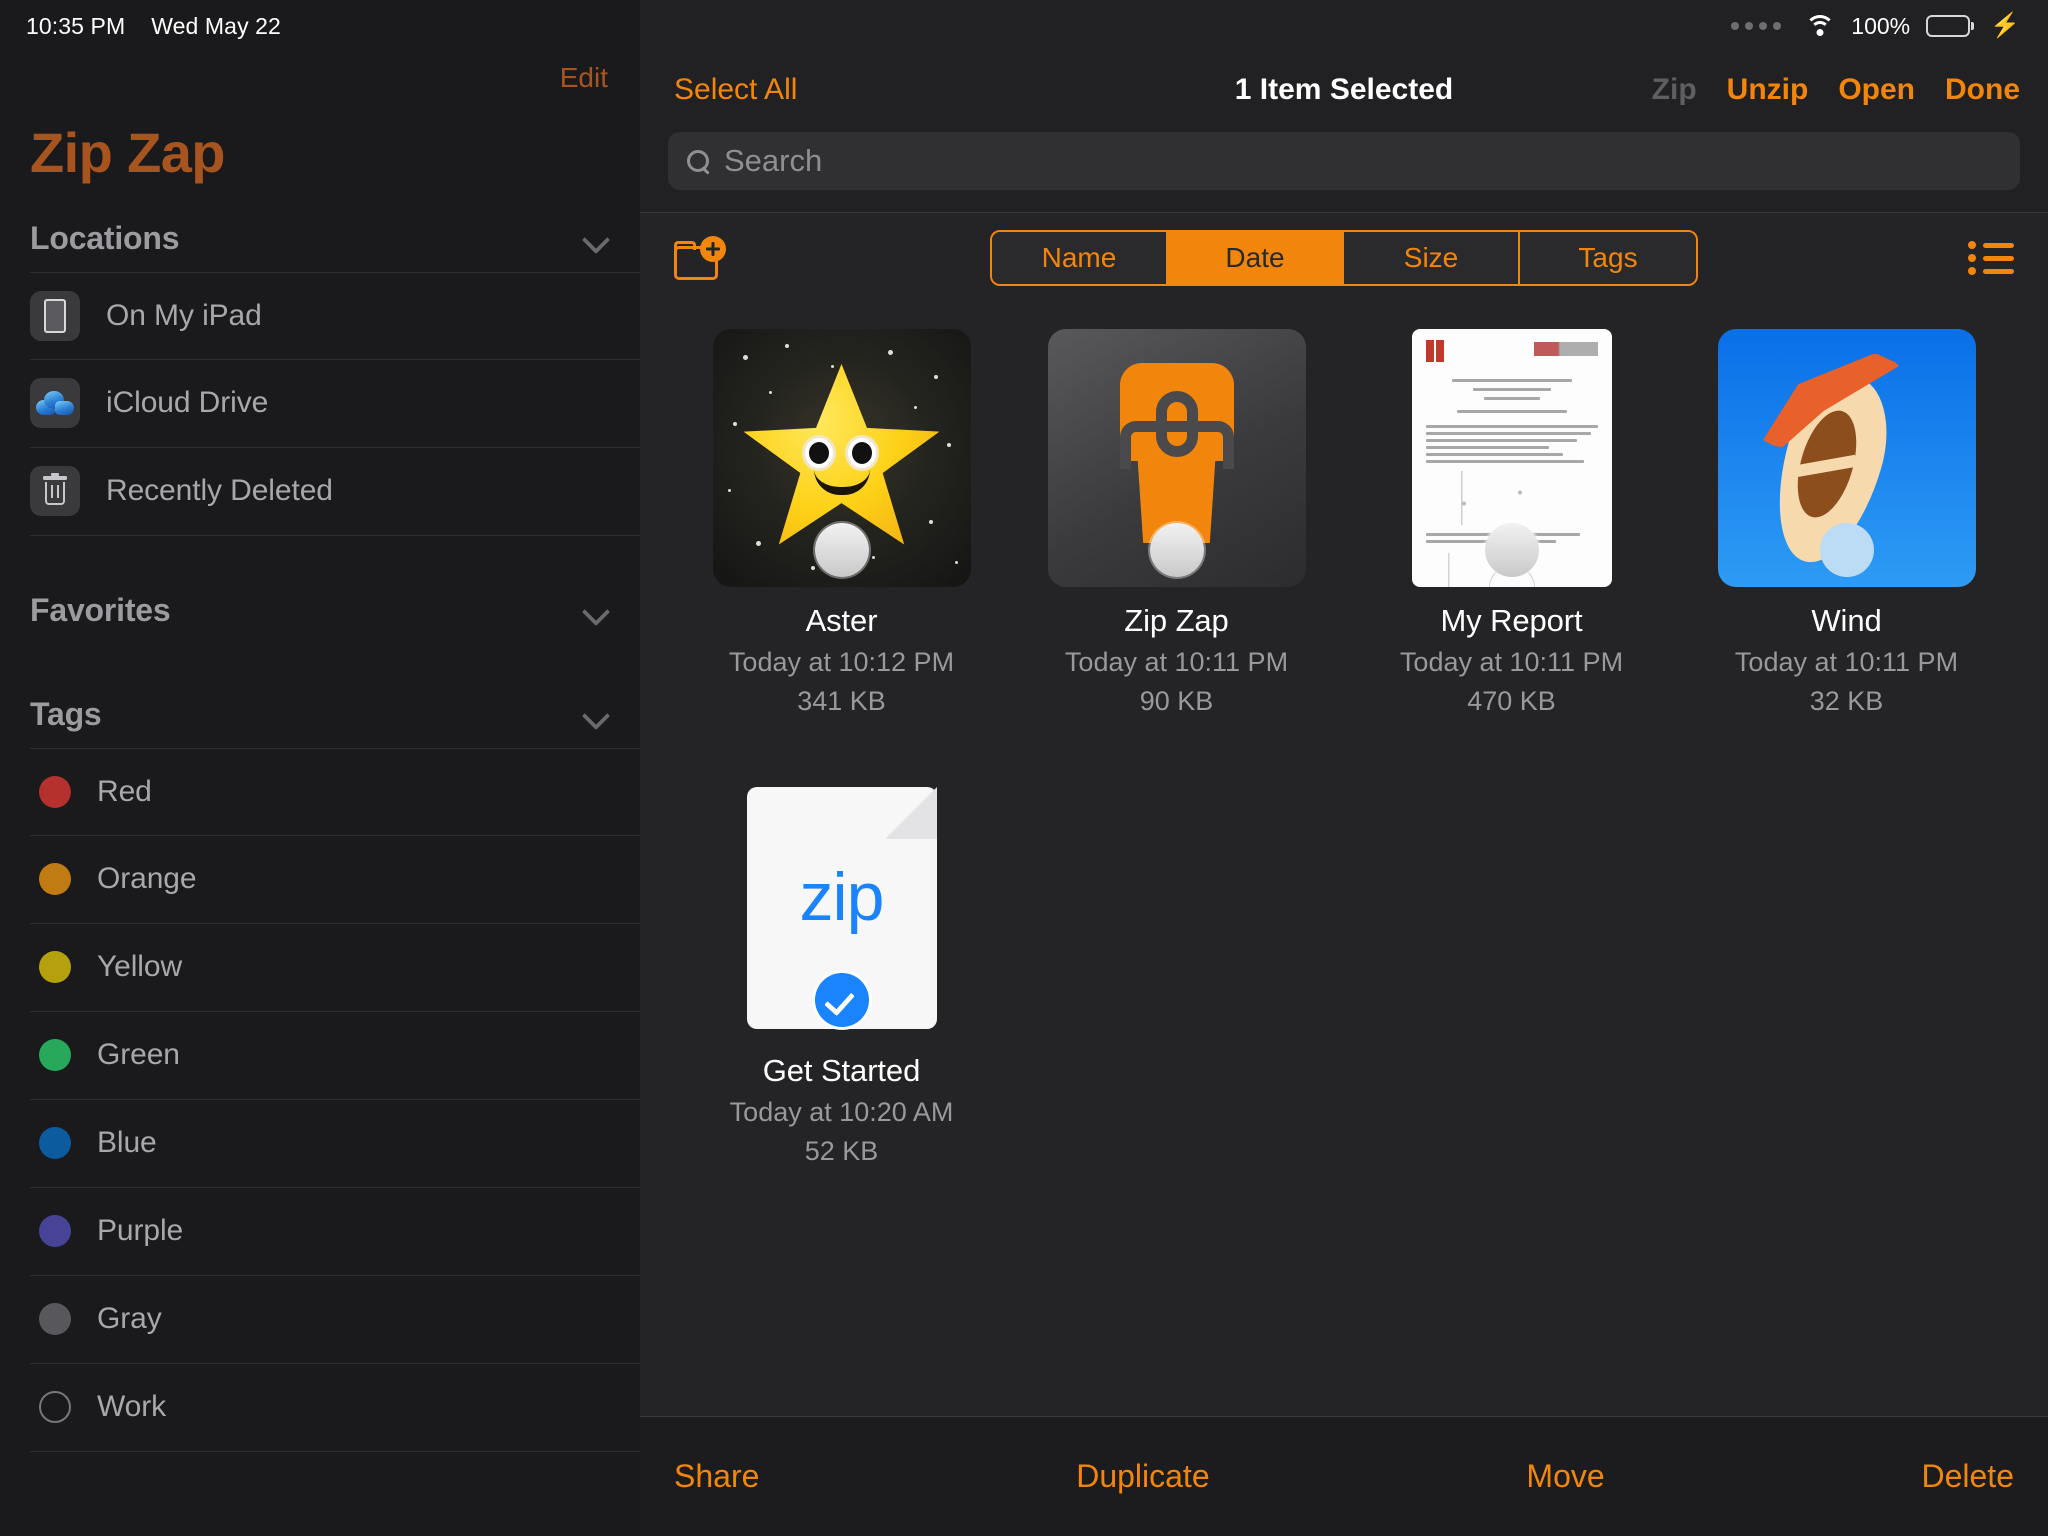 The width and height of the screenshot is (2048, 1536). What do you see at coordinates (1836, 90) in the screenshot?
I see `toolbar-actions: Zip Unzip Open Done` at bounding box center [1836, 90].